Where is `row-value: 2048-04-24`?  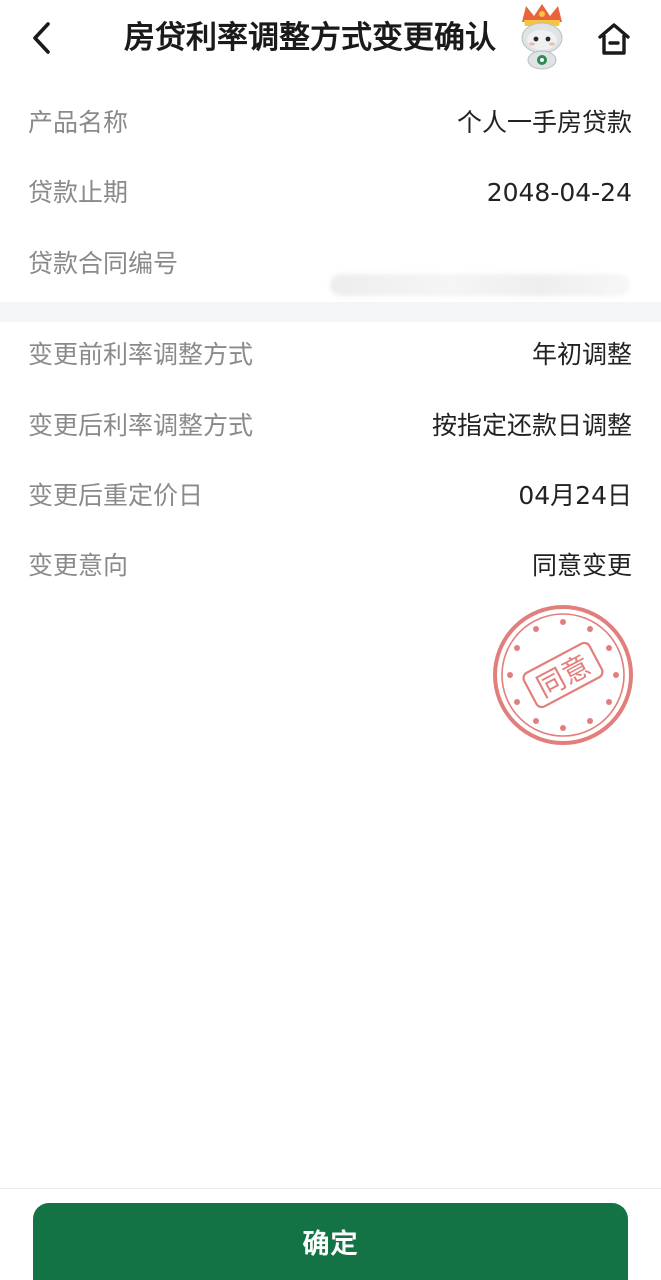
row-value: 2048-04-24 is located at coordinates (559, 192).